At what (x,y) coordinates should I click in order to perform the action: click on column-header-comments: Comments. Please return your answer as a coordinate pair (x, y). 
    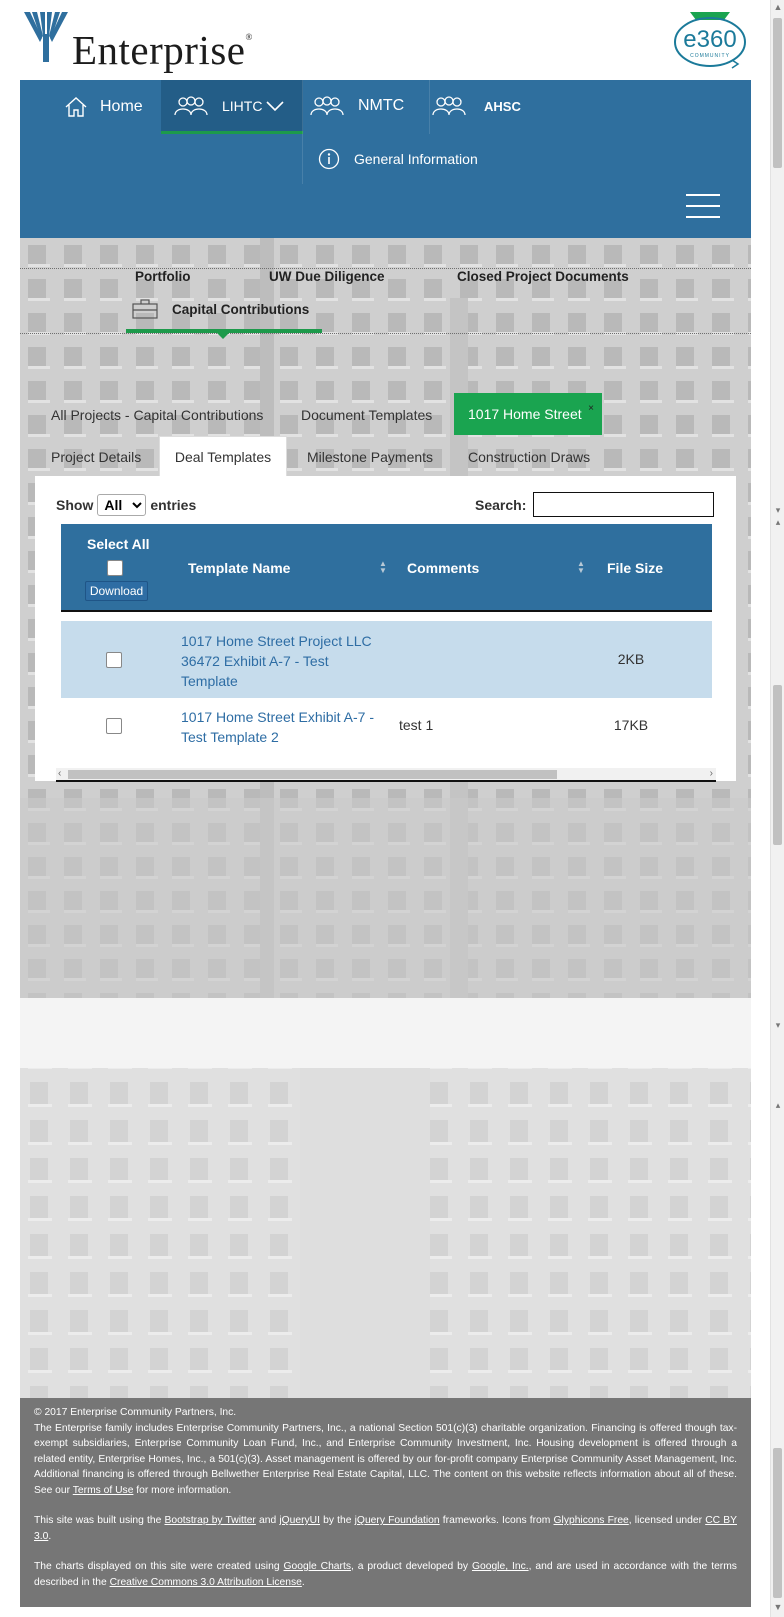
    Looking at the image, I should click on (443, 568).